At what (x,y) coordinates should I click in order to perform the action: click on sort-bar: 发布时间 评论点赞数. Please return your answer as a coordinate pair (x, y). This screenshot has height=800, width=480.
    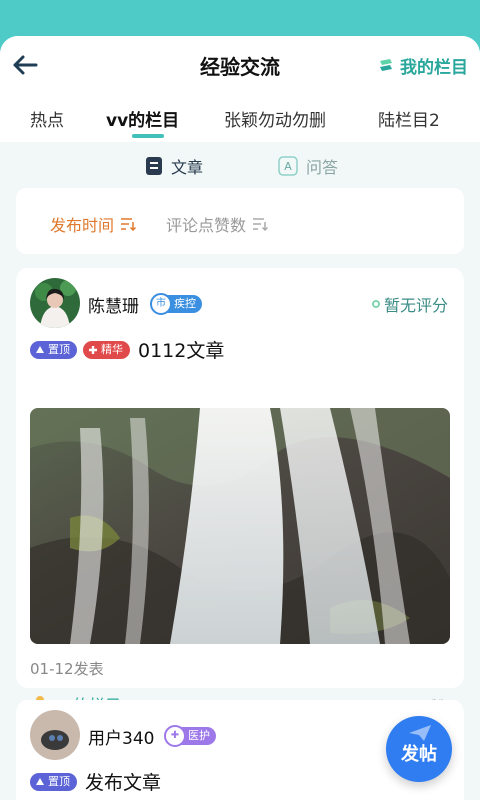
    Looking at the image, I should click on (240, 221).